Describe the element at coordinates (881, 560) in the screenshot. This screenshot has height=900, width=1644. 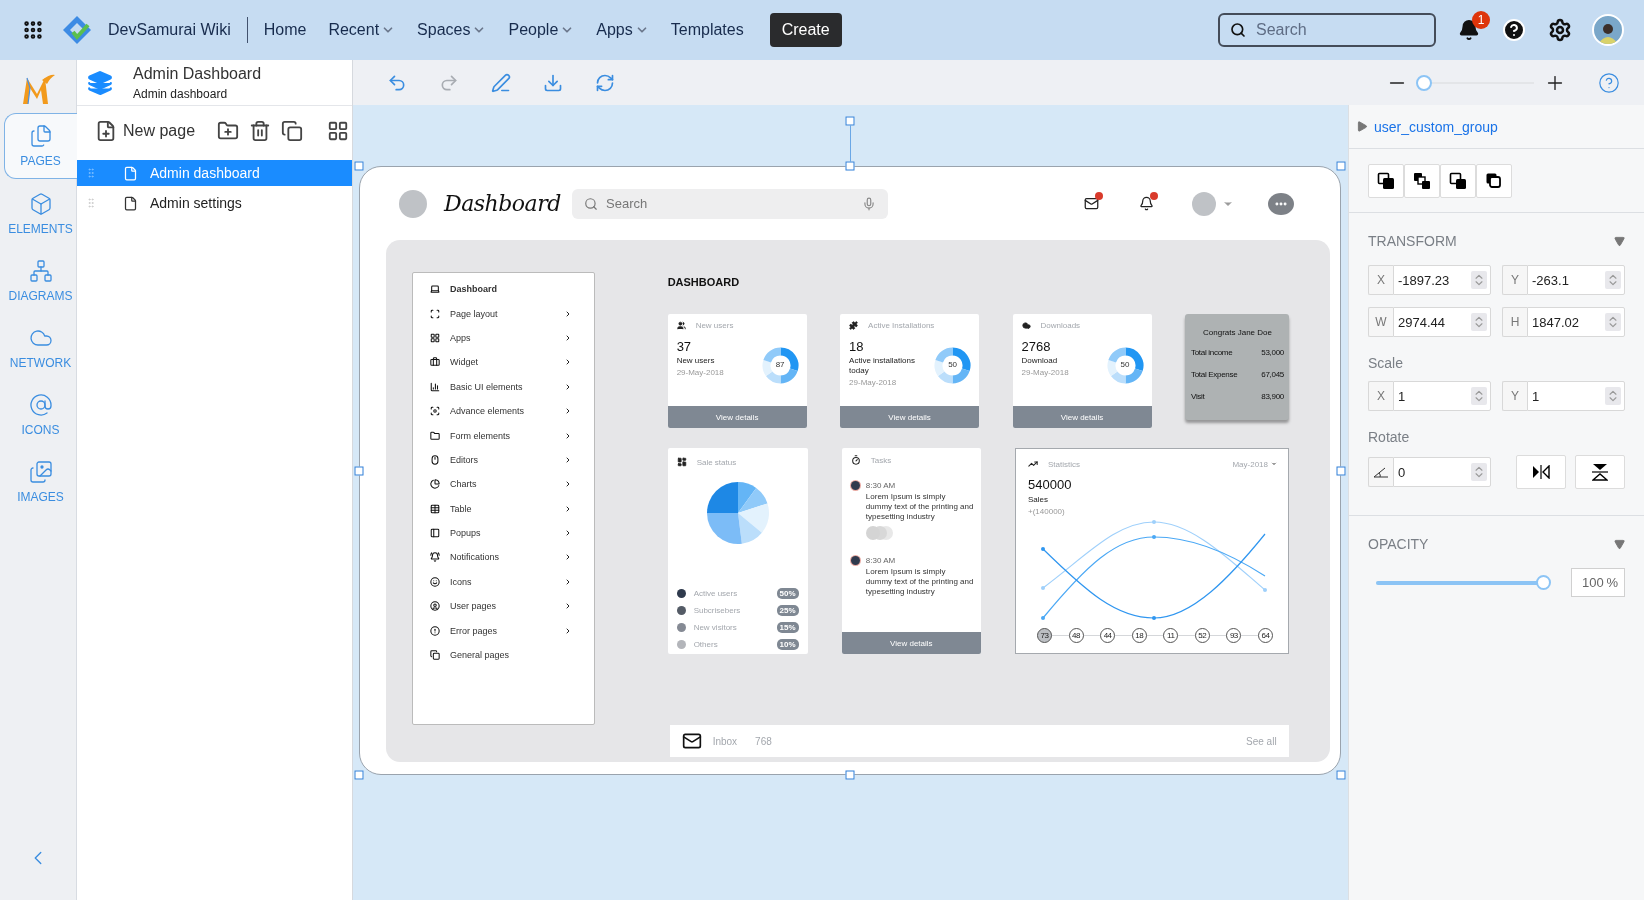
I see `task-time: 8:30 AM` at that location.